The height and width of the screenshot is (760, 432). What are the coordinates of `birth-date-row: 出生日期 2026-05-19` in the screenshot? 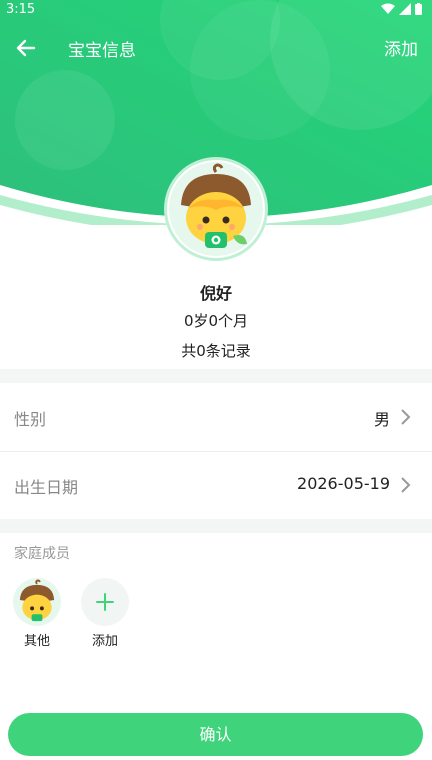 It's located at (216, 485).